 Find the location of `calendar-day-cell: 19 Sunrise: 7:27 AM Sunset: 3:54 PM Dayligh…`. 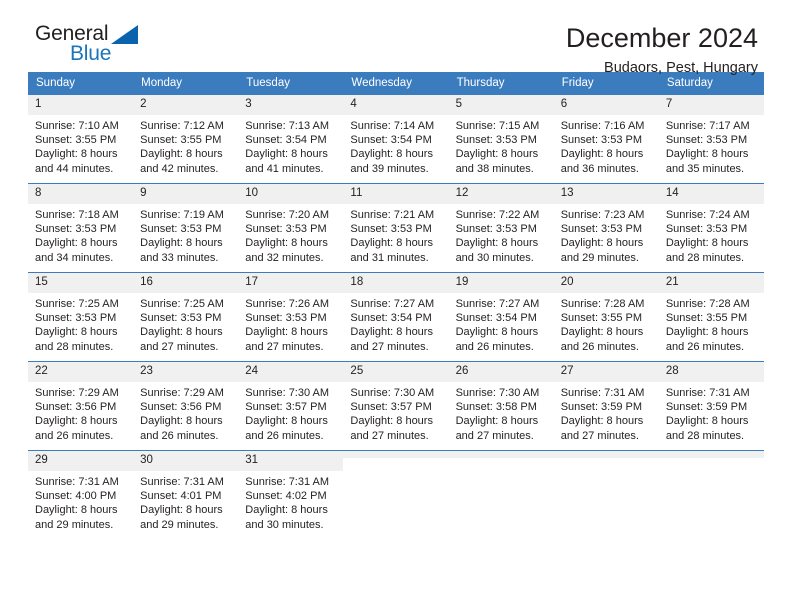

calendar-day-cell: 19 Sunrise: 7:27 AM Sunset: 3:54 PM Dayligh… is located at coordinates (501, 317).